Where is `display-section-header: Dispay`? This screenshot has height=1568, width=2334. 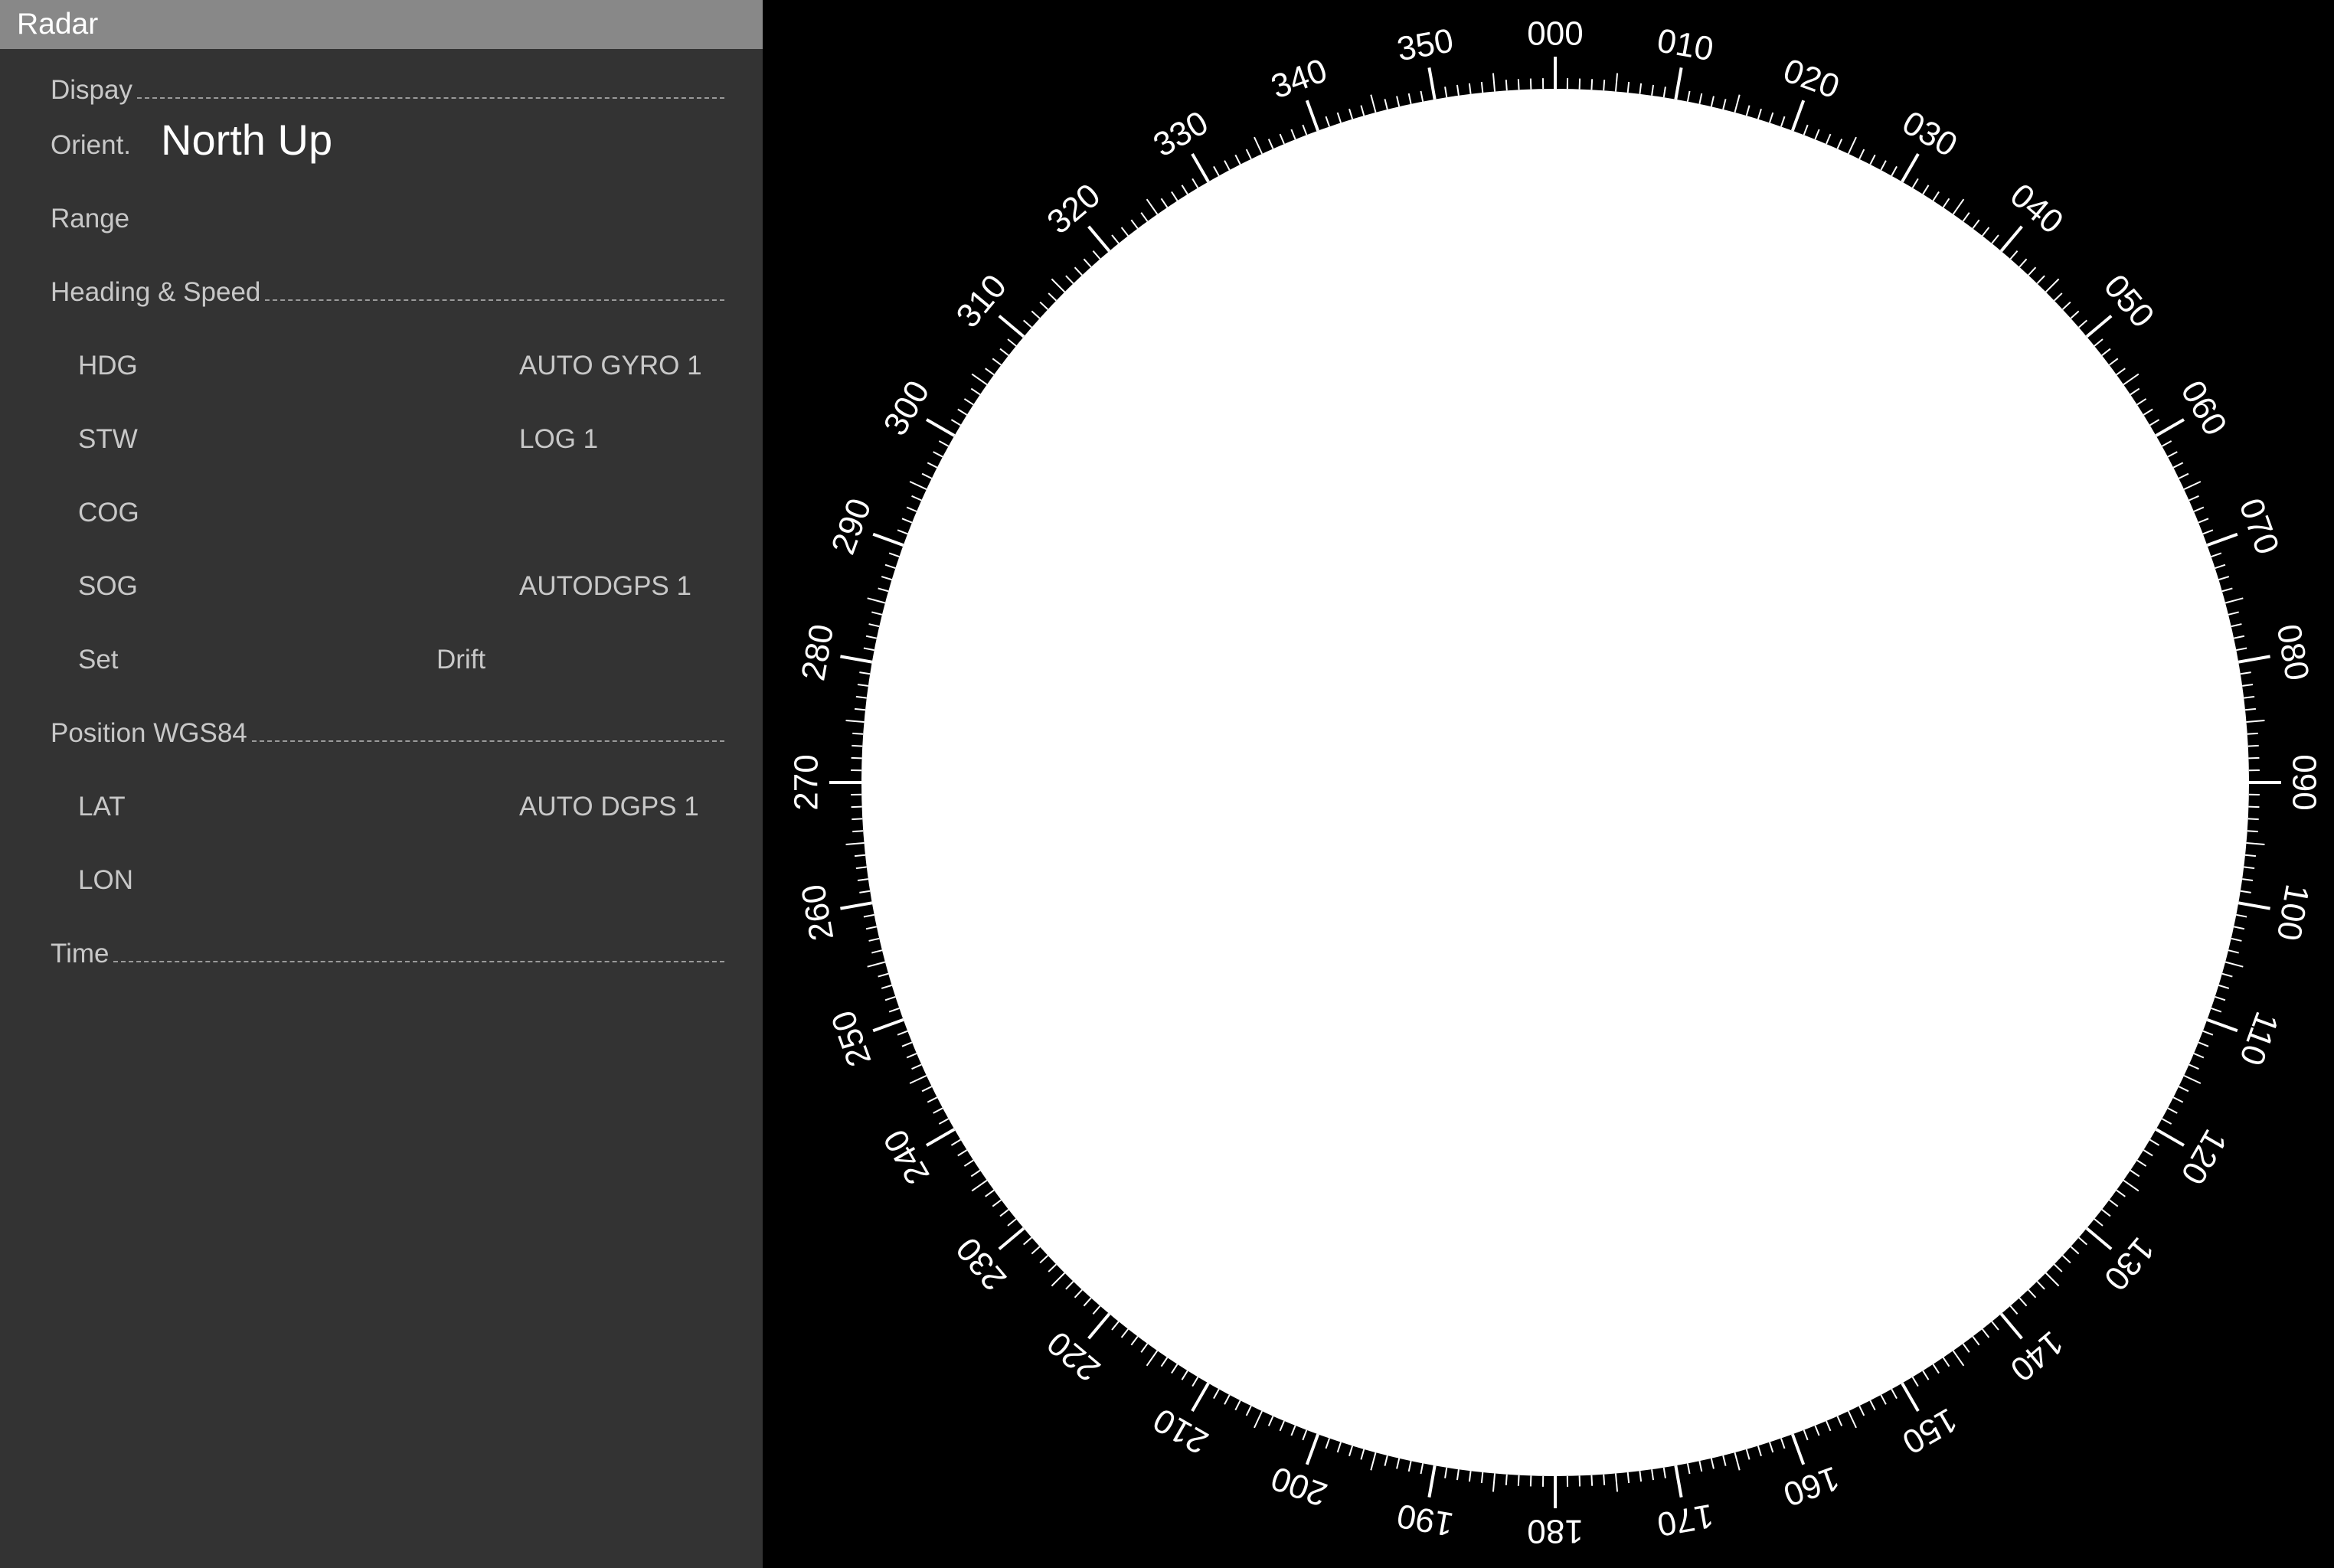
display-section-header: Dispay is located at coordinates (387, 90).